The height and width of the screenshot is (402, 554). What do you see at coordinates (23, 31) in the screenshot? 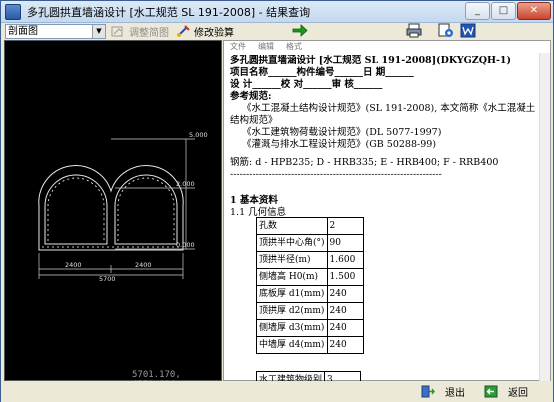
I see `view-select-value: 剖面图` at bounding box center [23, 31].